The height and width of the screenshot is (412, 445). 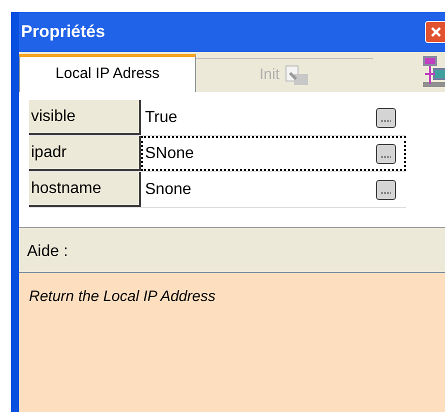 I want to click on close-icon, so click(x=436, y=32).